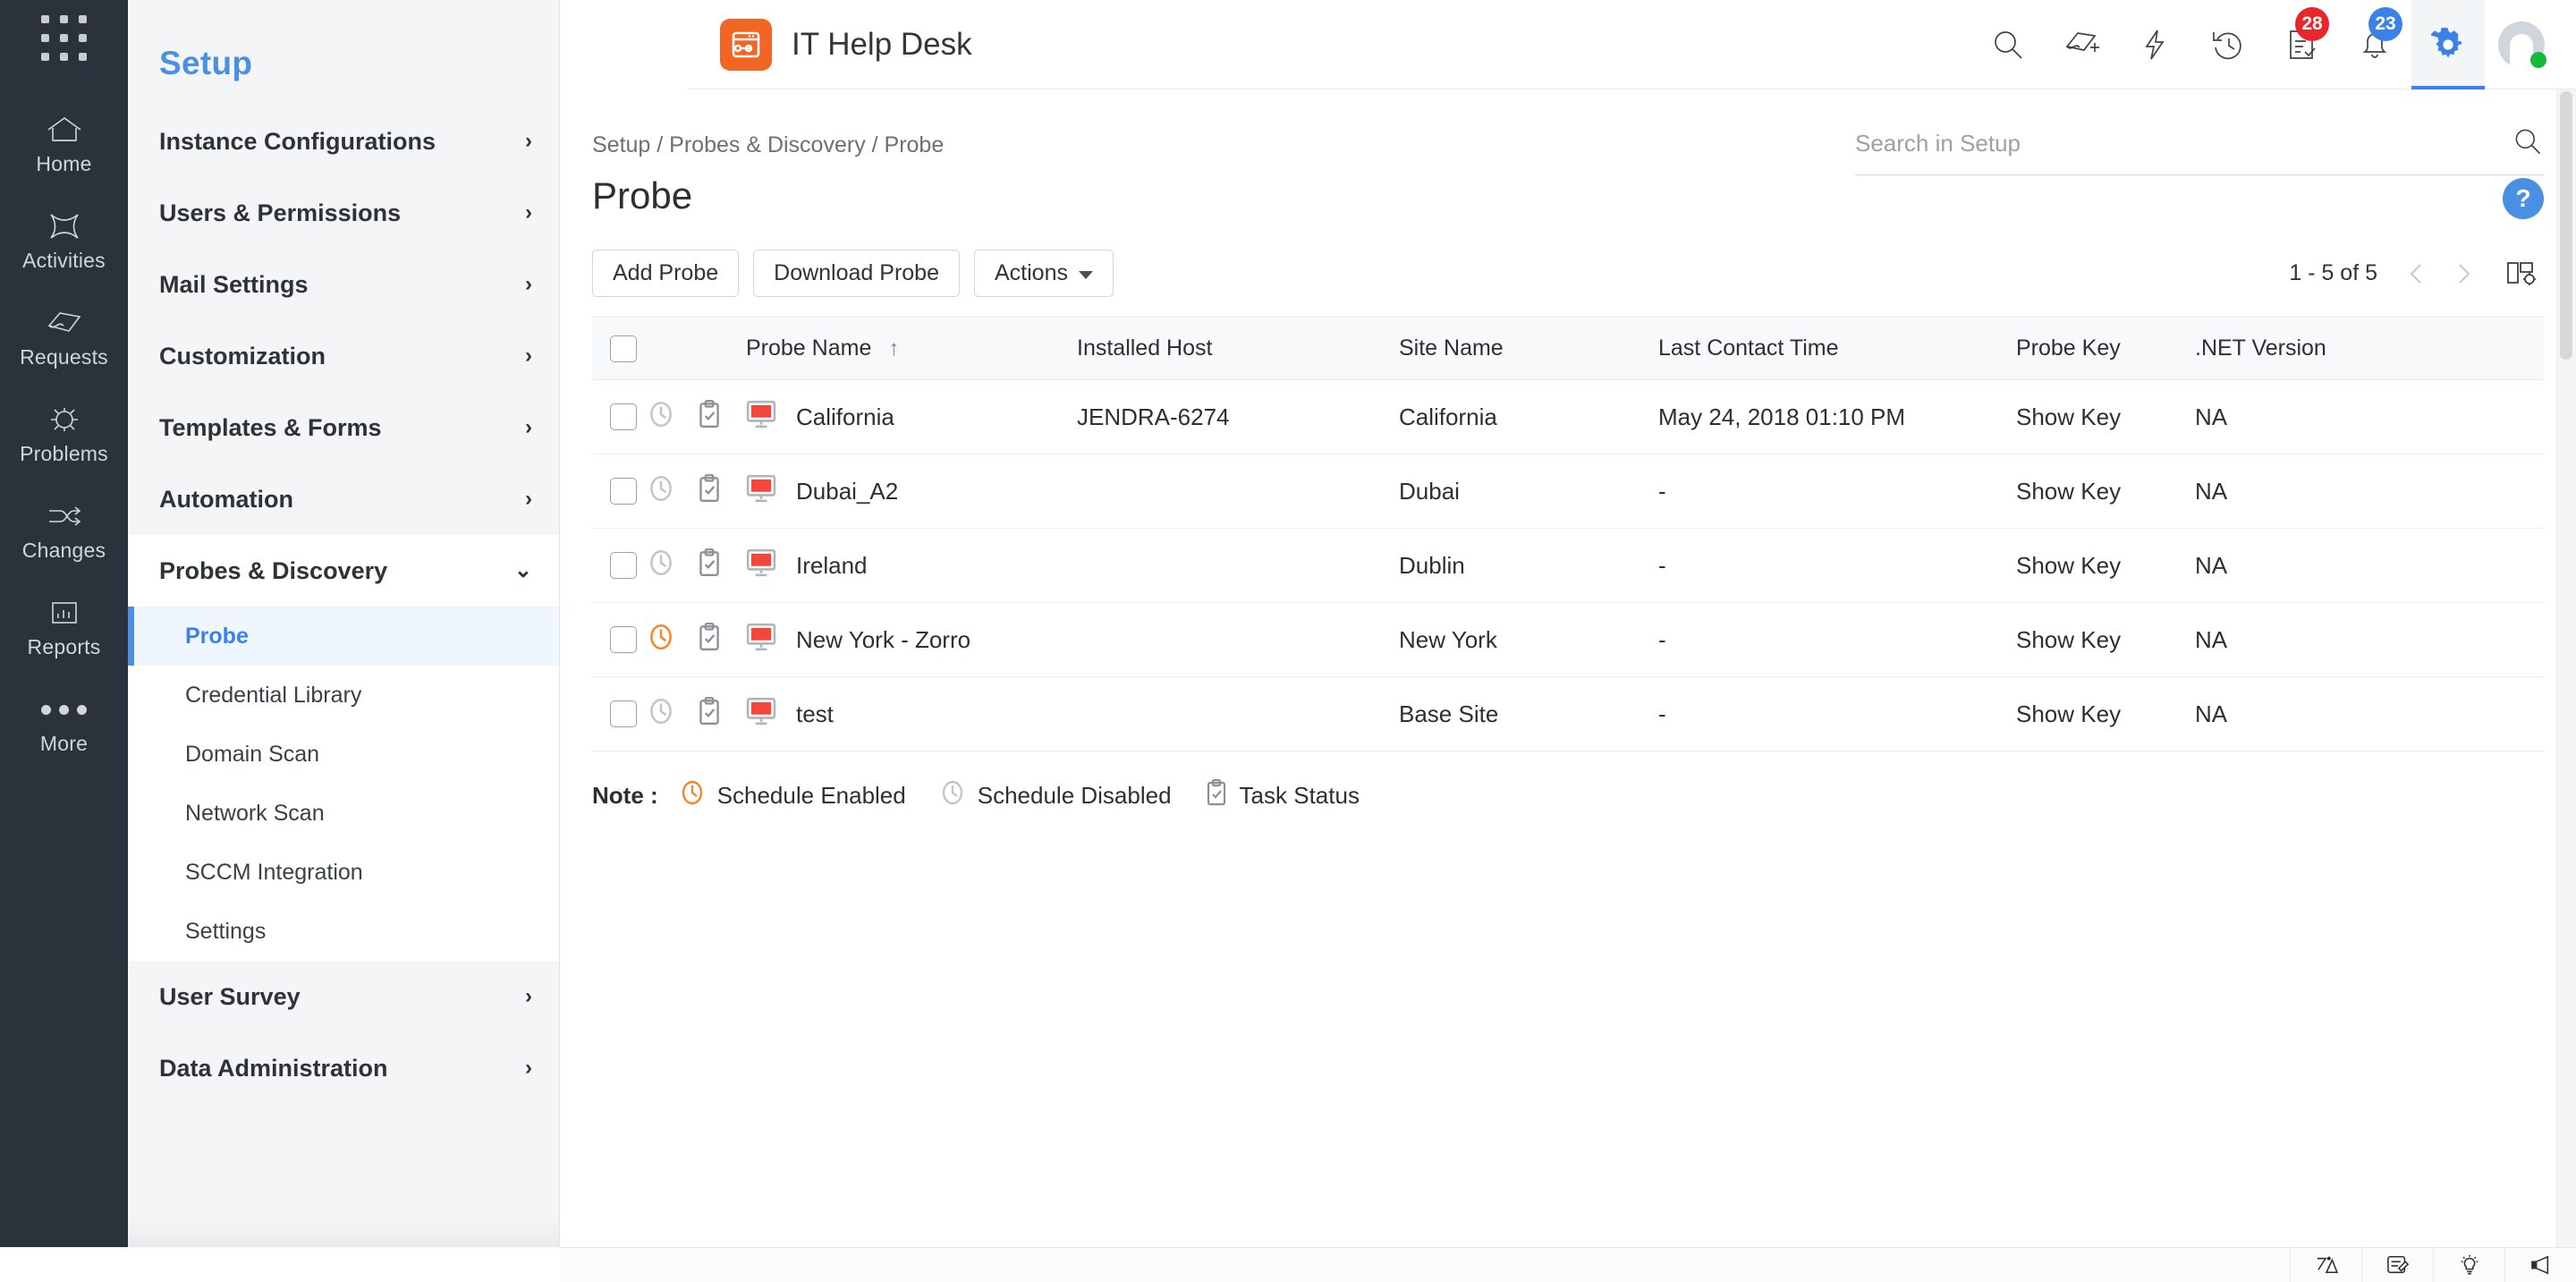 Image resolution: width=2576 pixels, height=1282 pixels. Describe the element at coordinates (883, 640) in the screenshot. I see `probe-name-link: New York - Zorro` at that location.